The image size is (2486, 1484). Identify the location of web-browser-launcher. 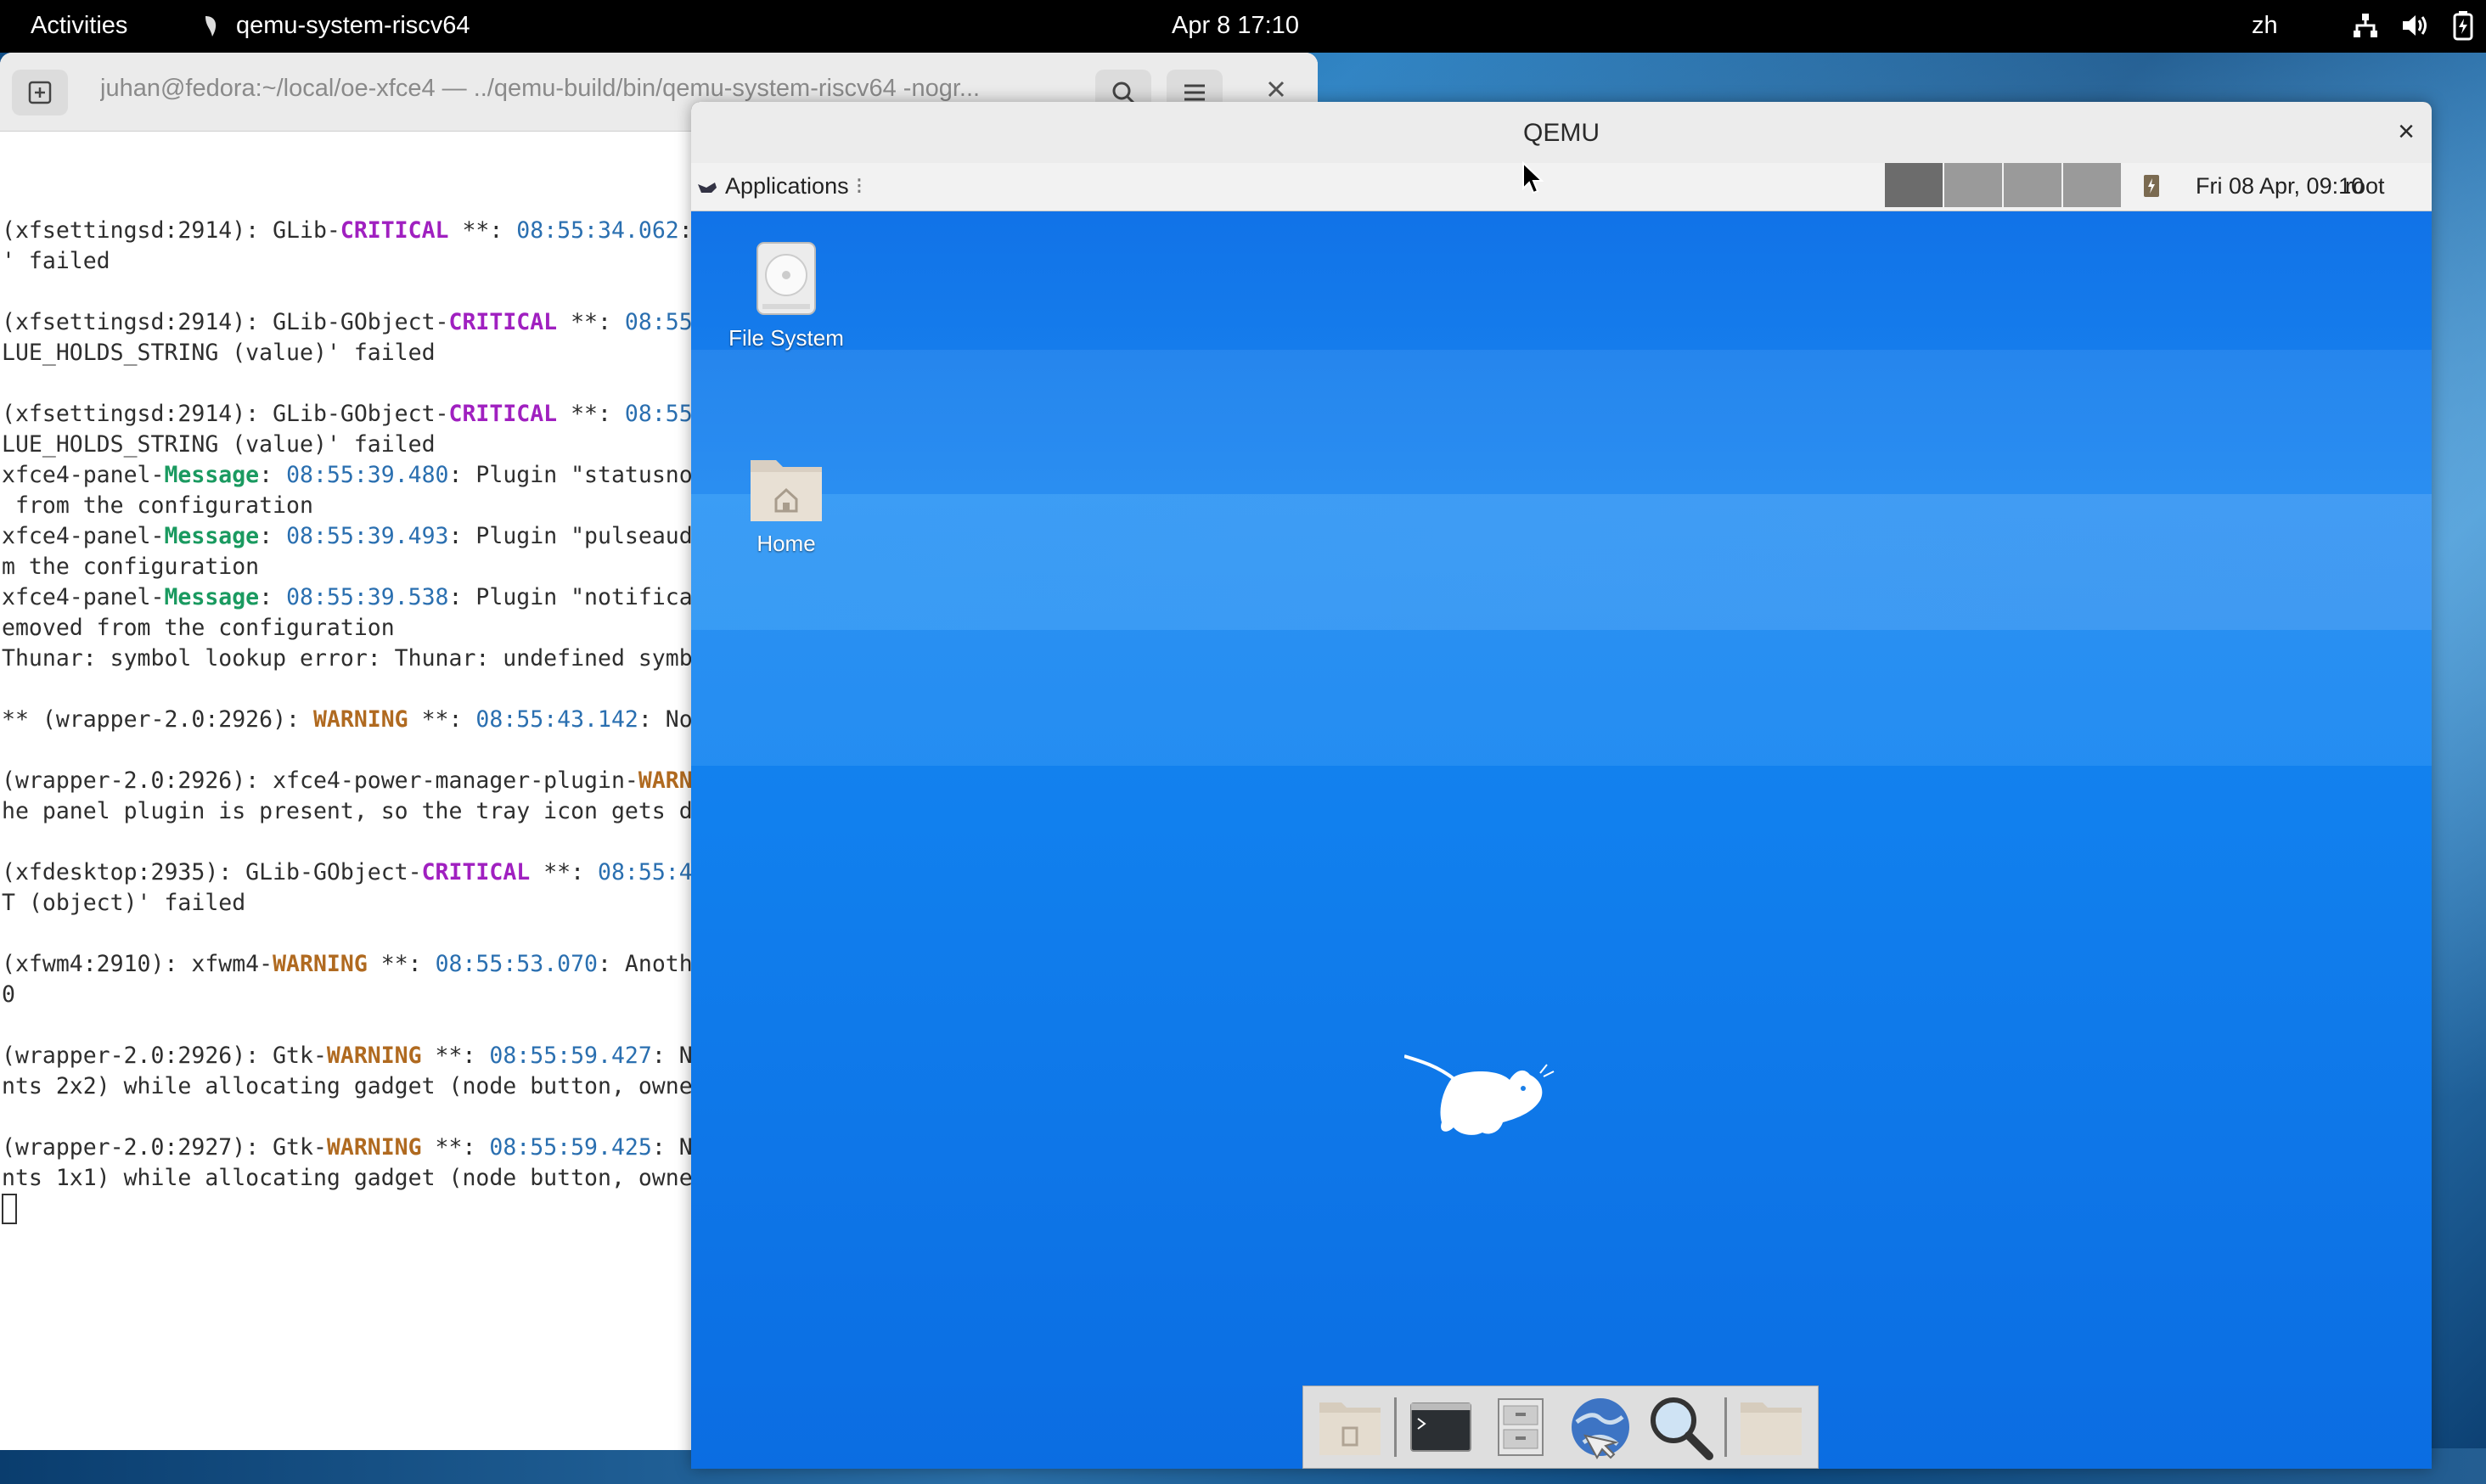
(1600, 1427).